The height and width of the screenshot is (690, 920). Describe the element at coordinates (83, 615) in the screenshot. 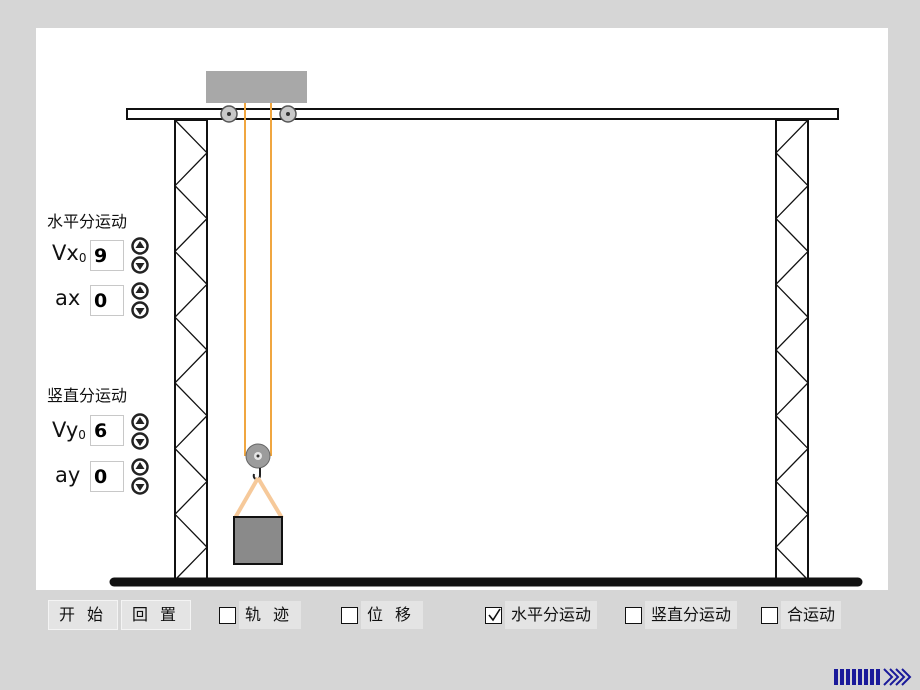

I see `start-button: 开始` at that location.